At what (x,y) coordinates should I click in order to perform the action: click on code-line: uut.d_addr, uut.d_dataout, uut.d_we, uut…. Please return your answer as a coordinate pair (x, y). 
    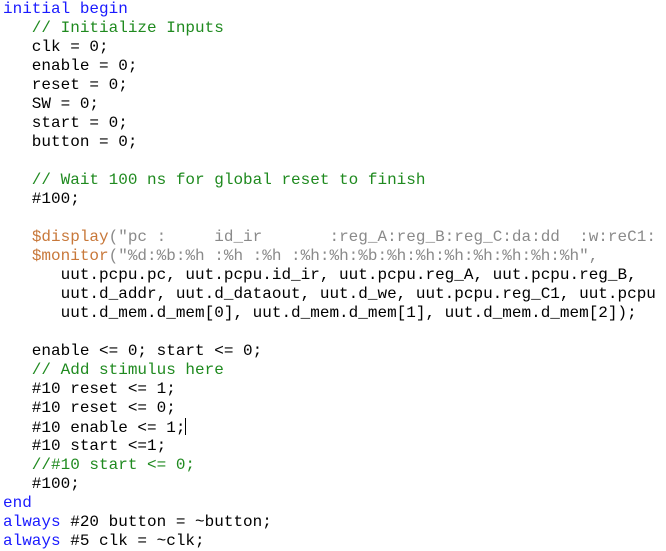
    Looking at the image, I should click on (329, 294).